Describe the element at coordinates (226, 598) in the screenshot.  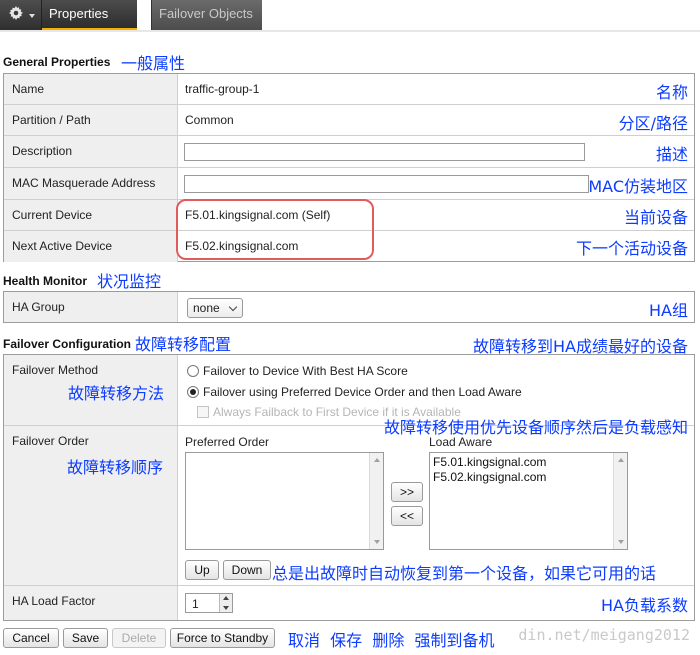
I see `chevron-up-icon` at that location.